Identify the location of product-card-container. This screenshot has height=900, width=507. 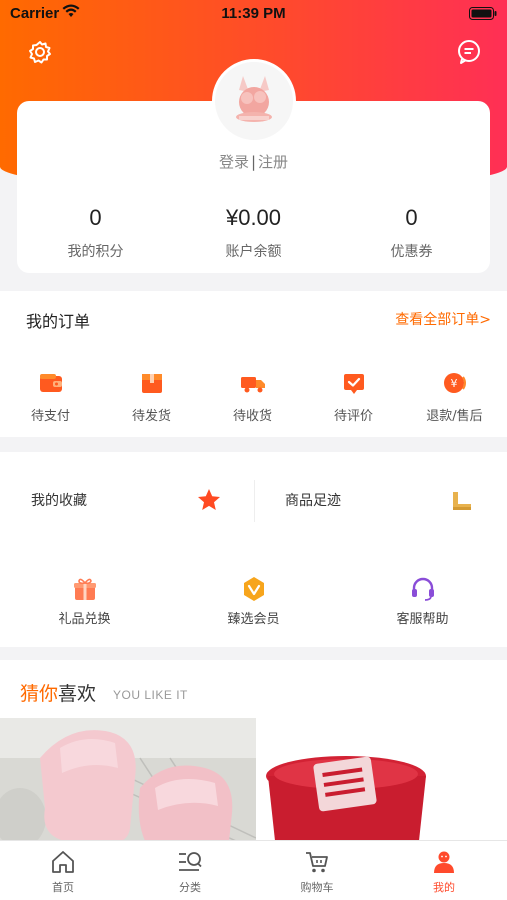
(382, 784).